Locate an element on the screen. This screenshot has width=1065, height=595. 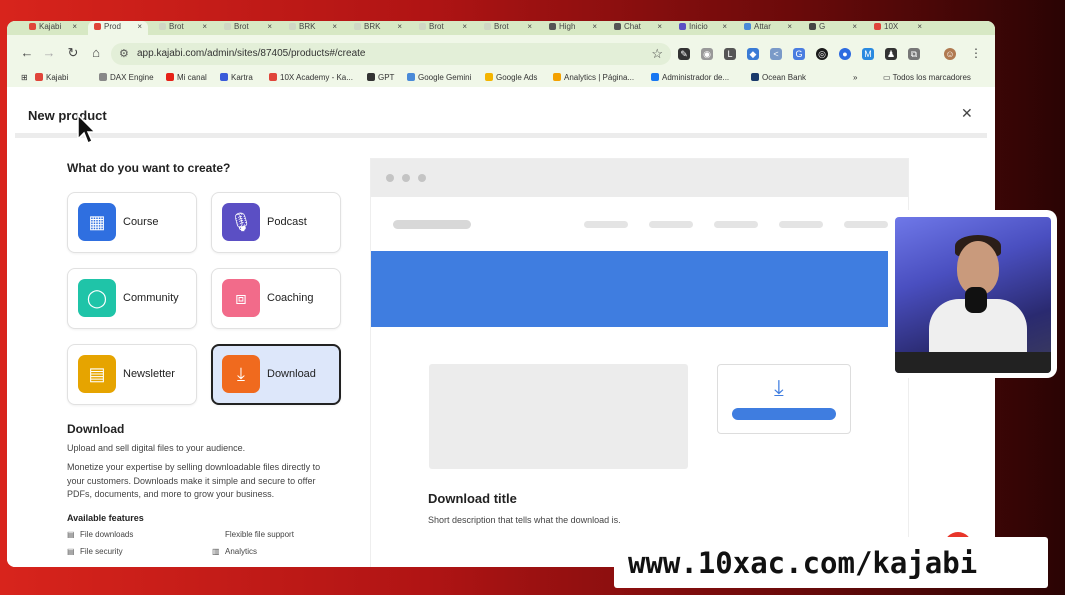
newsletter-icon: ▤ is located at coordinates (97, 374).